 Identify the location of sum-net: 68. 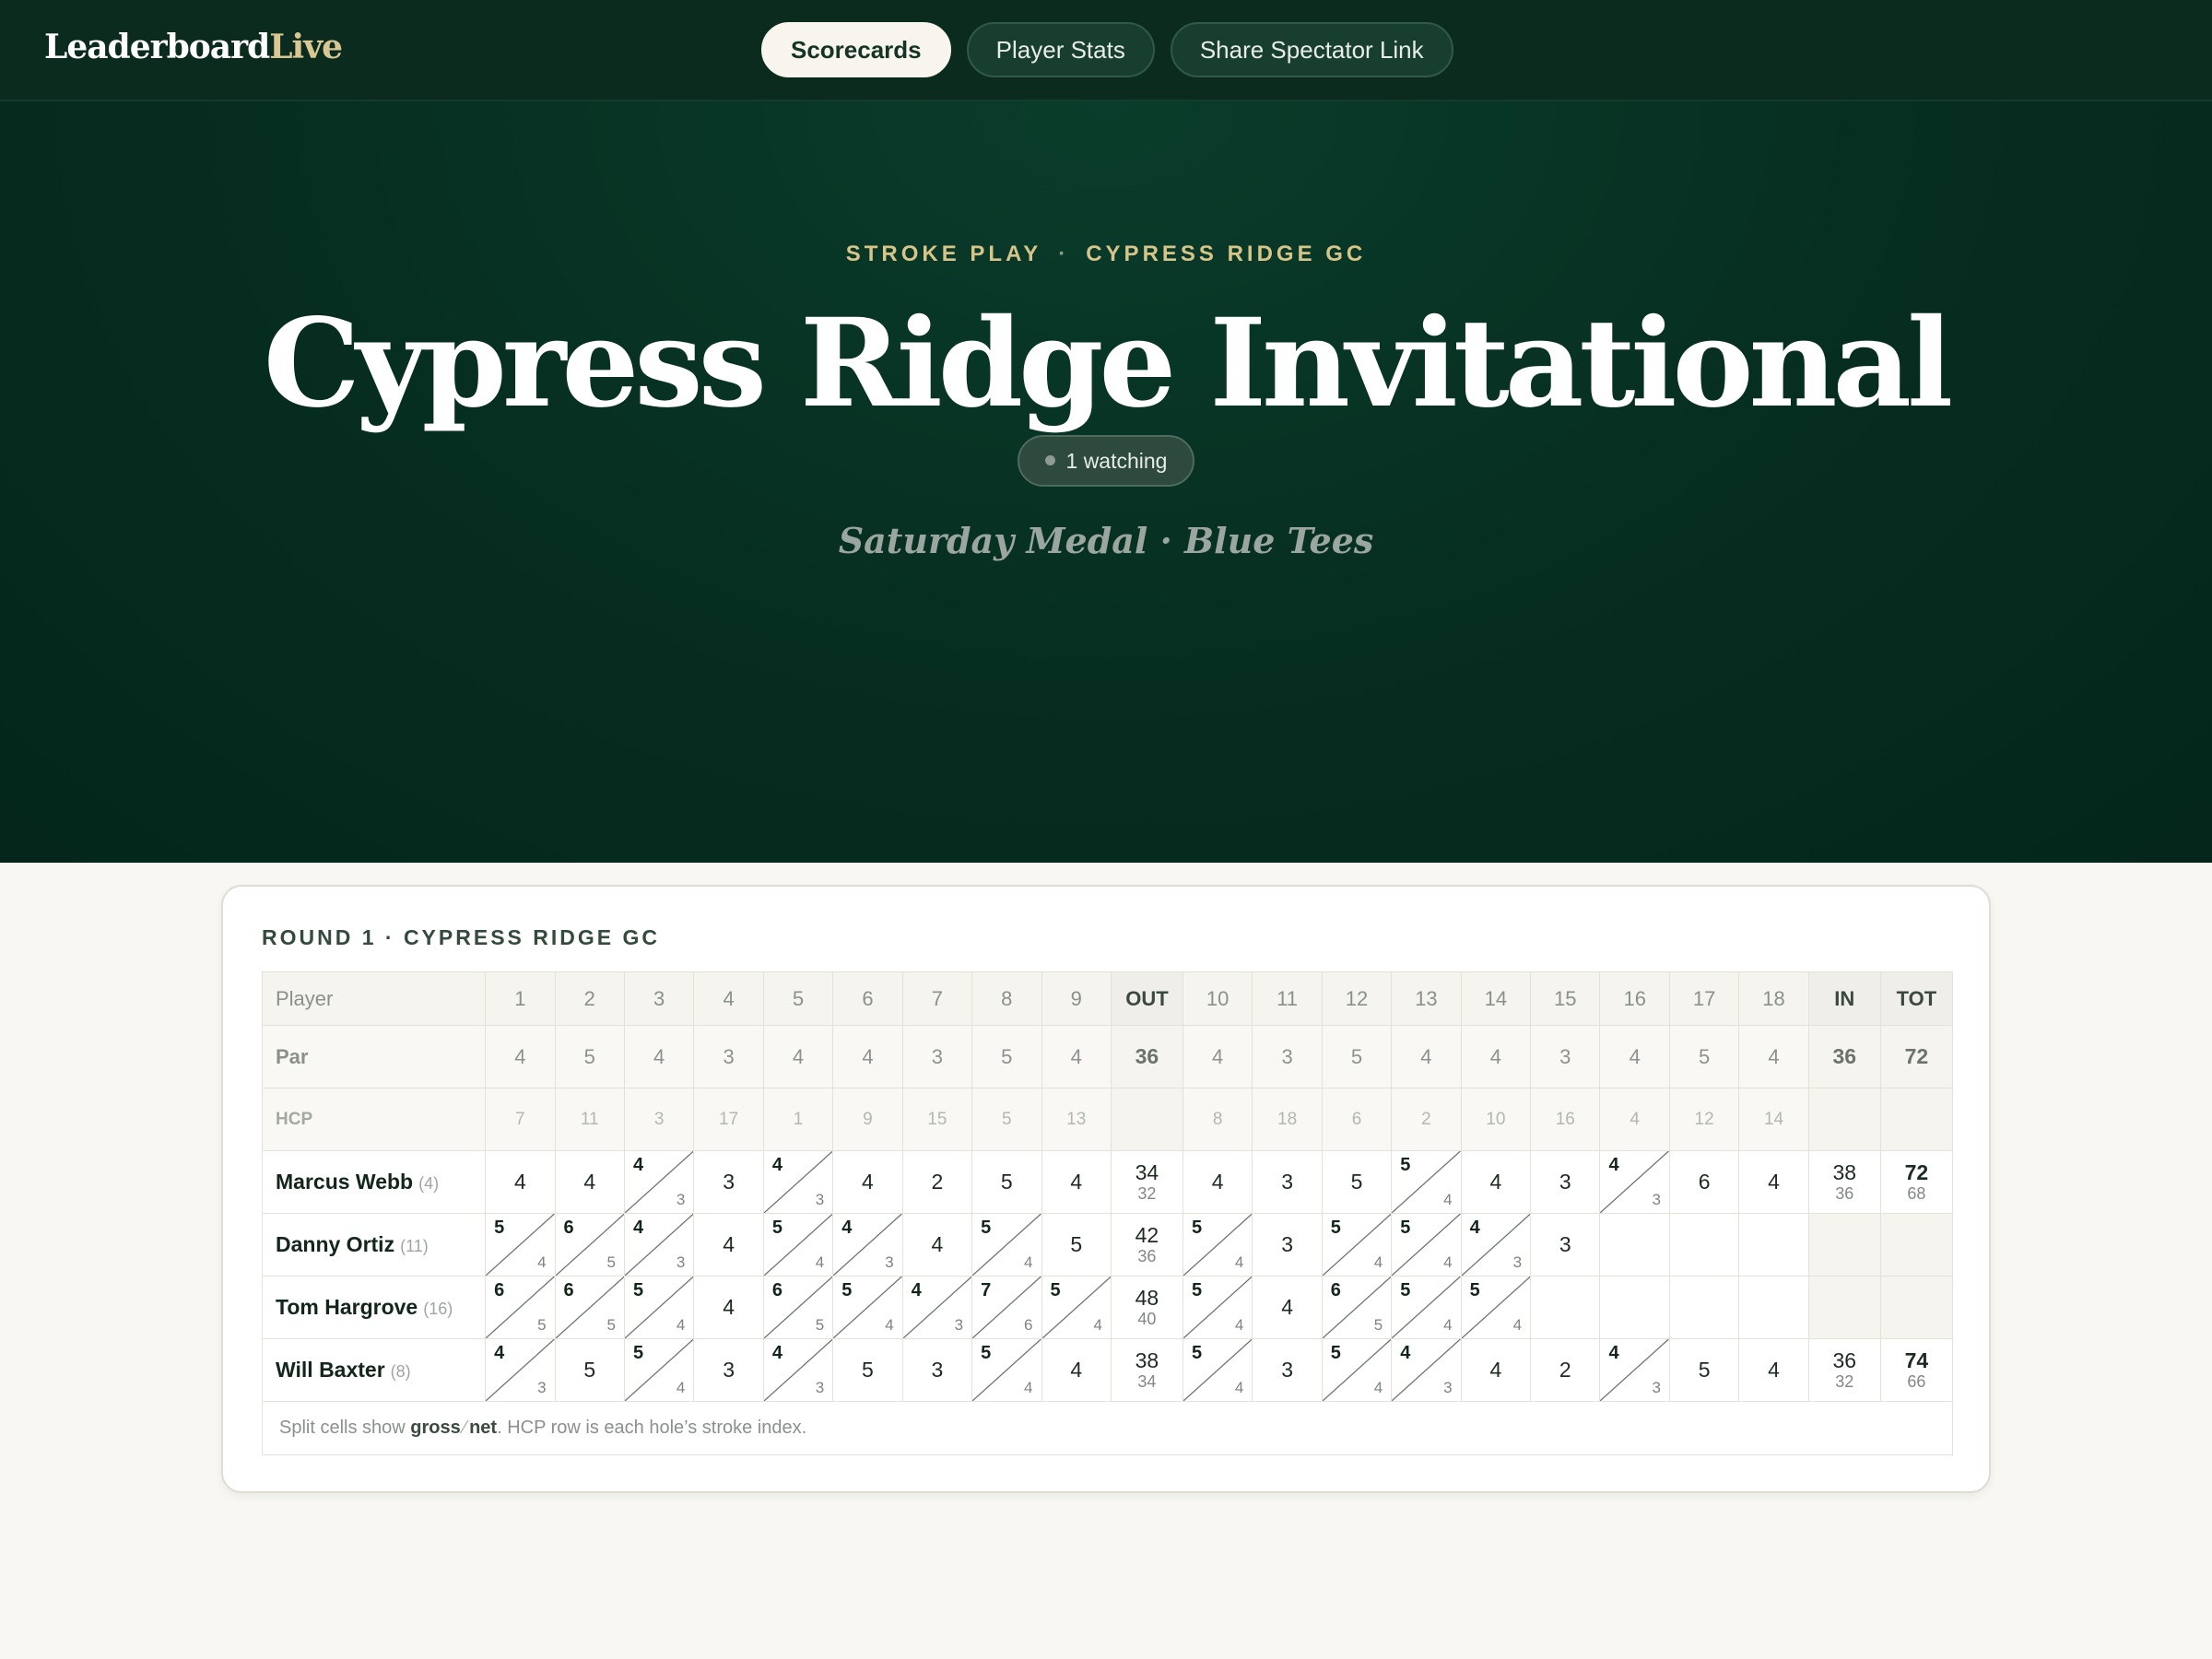
(1916, 1193).